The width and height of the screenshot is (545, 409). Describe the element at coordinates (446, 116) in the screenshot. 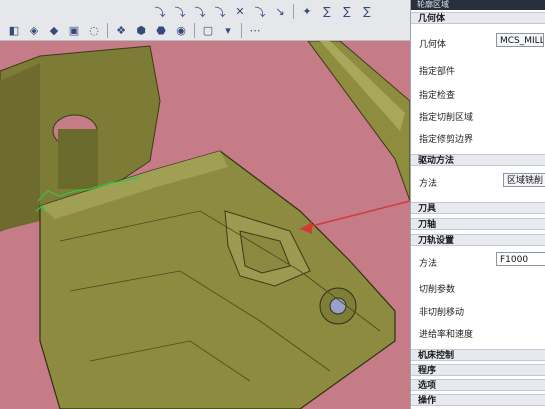

I see `specify-cut-area-label: 指定切削区域` at that location.